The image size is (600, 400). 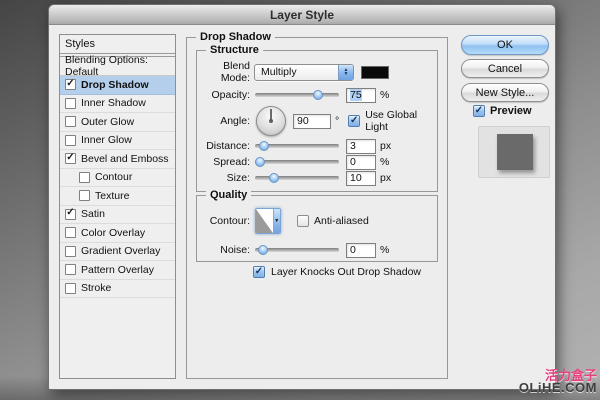 I want to click on preview-label: Preview, so click(x=511, y=111).